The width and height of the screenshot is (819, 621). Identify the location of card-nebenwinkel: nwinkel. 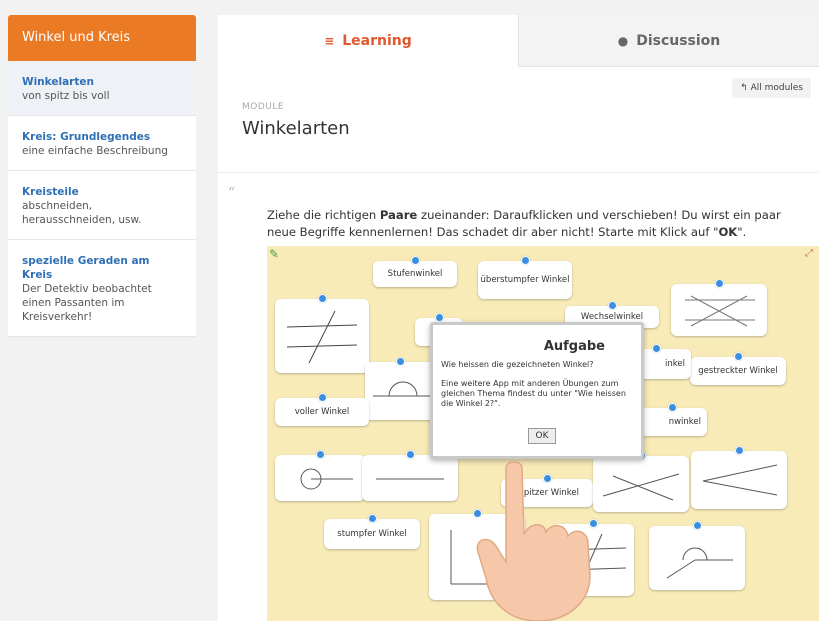
(672, 419).